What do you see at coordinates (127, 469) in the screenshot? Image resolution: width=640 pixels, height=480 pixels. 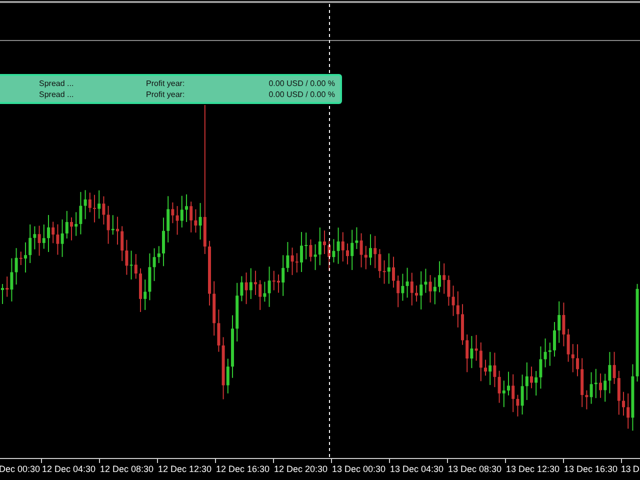 I see `time-axis-label: 12 Dec 08:30` at bounding box center [127, 469].